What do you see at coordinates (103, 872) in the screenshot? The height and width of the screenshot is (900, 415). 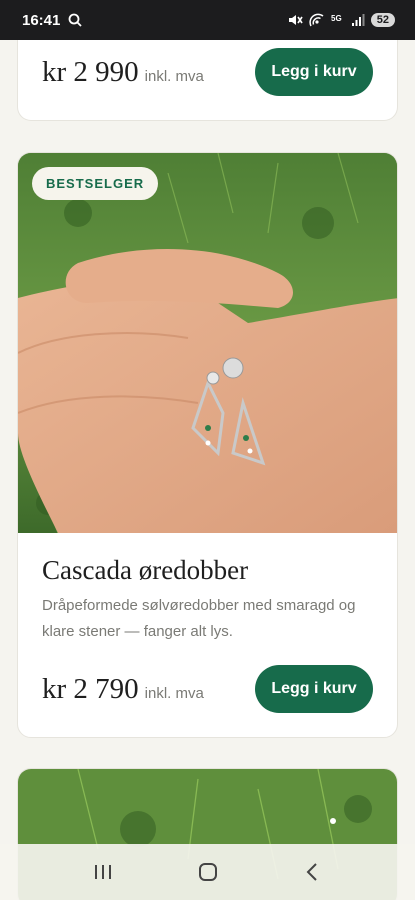 I see `recent-apps-icon` at bounding box center [103, 872].